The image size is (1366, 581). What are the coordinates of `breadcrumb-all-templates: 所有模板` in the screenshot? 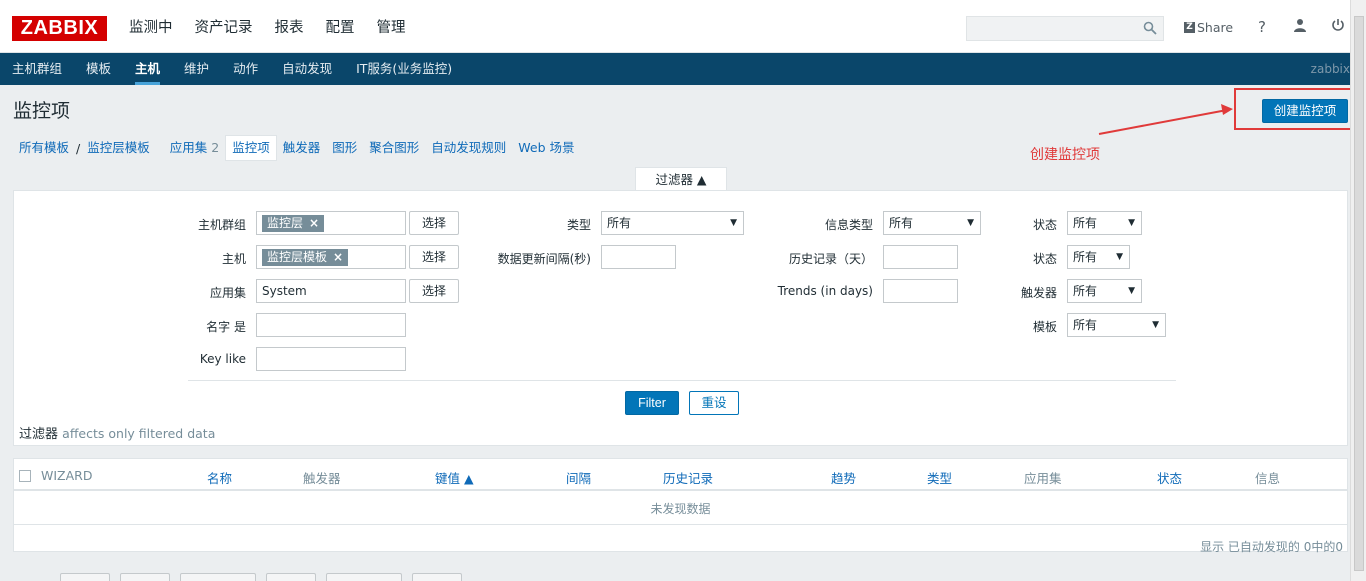 It's located at (44, 148).